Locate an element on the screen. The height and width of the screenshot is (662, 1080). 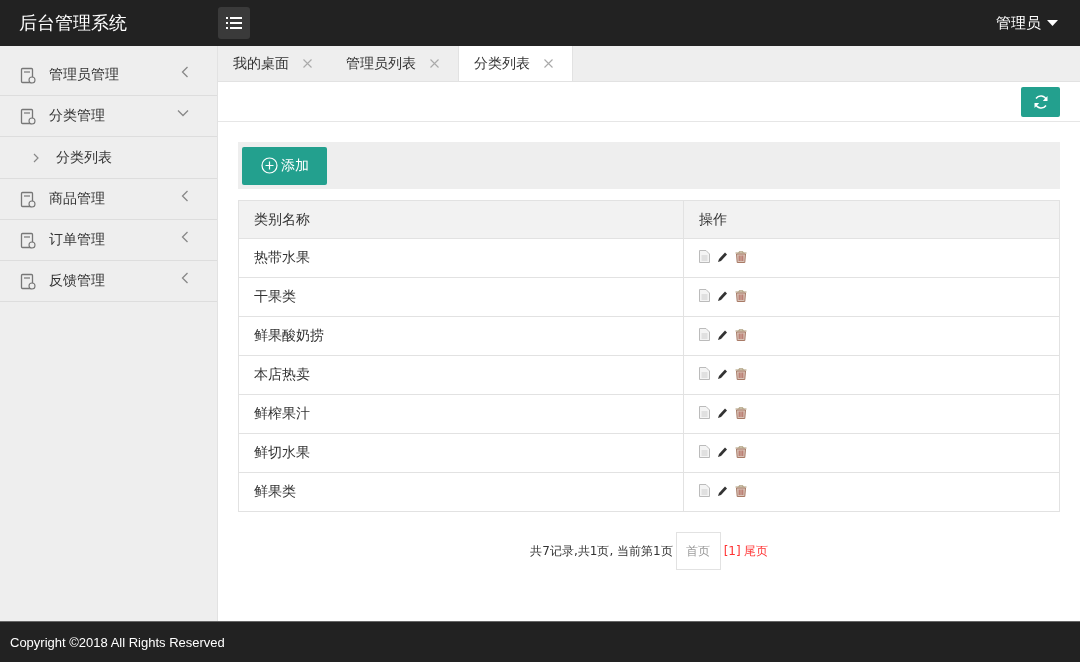
tab: 分类列表 is located at coordinates (515, 63).